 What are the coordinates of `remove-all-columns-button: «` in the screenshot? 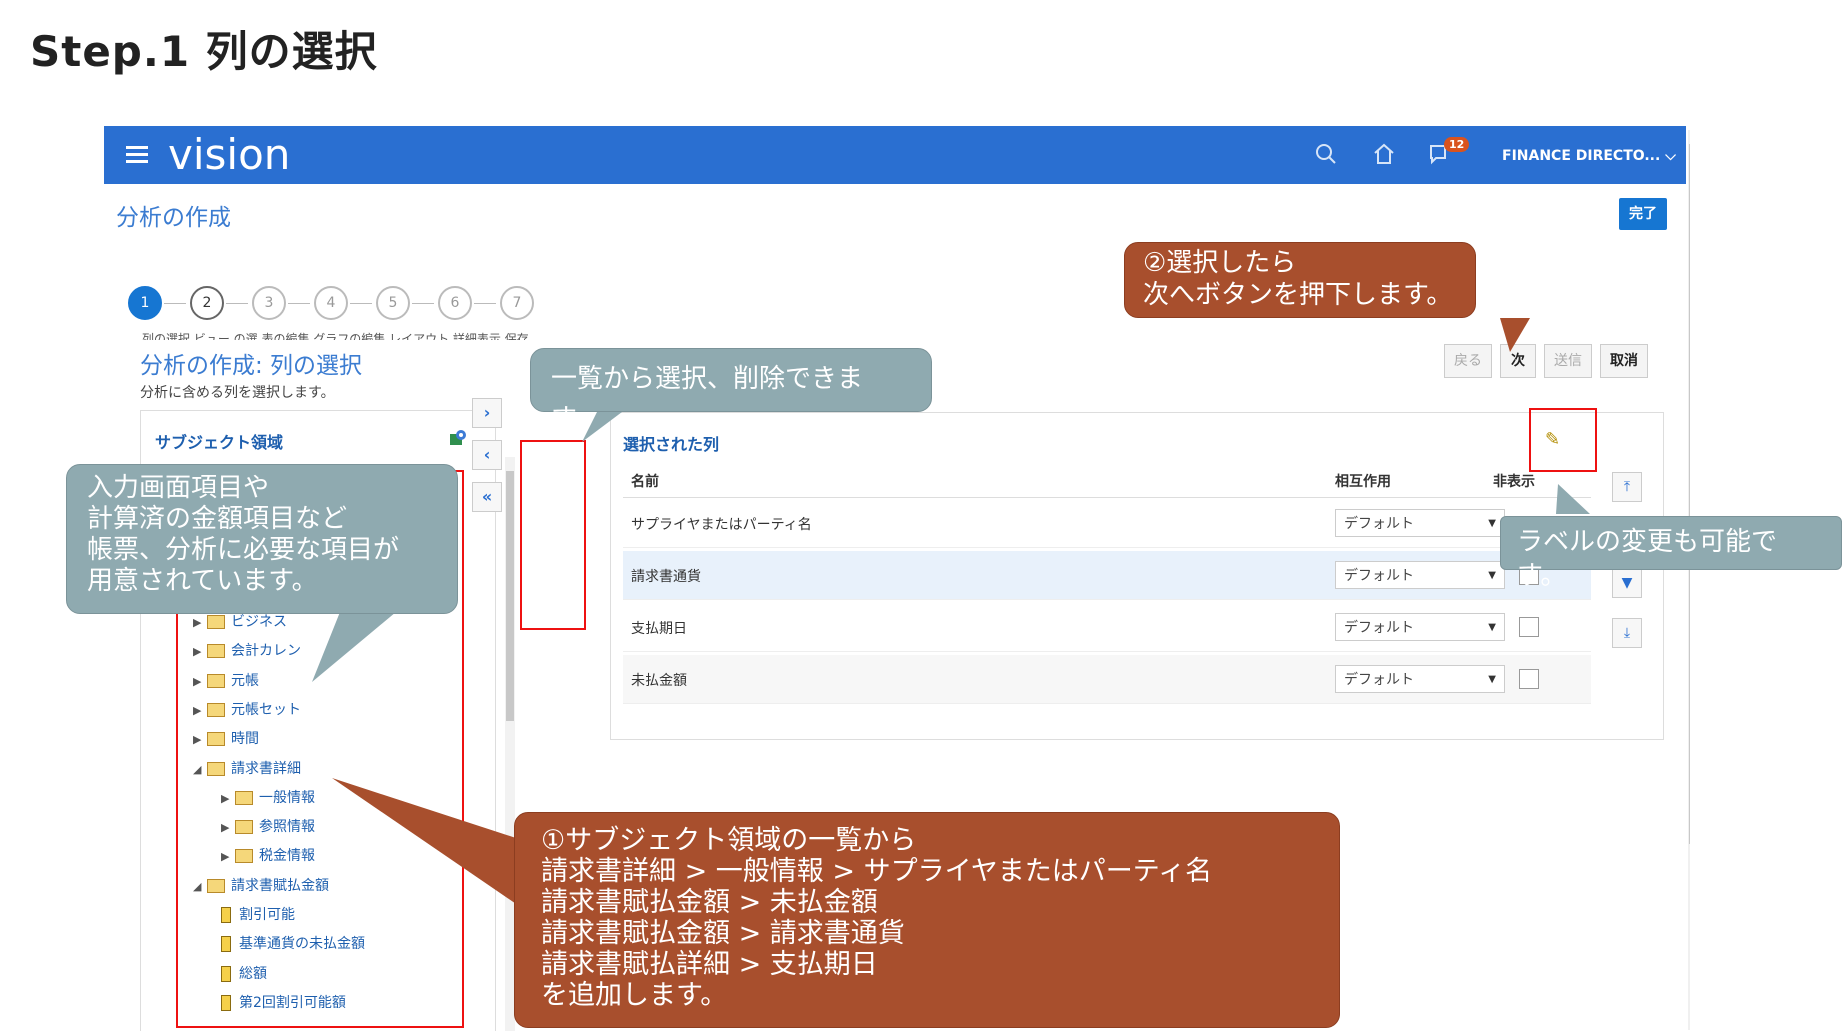 It's located at (487, 497).